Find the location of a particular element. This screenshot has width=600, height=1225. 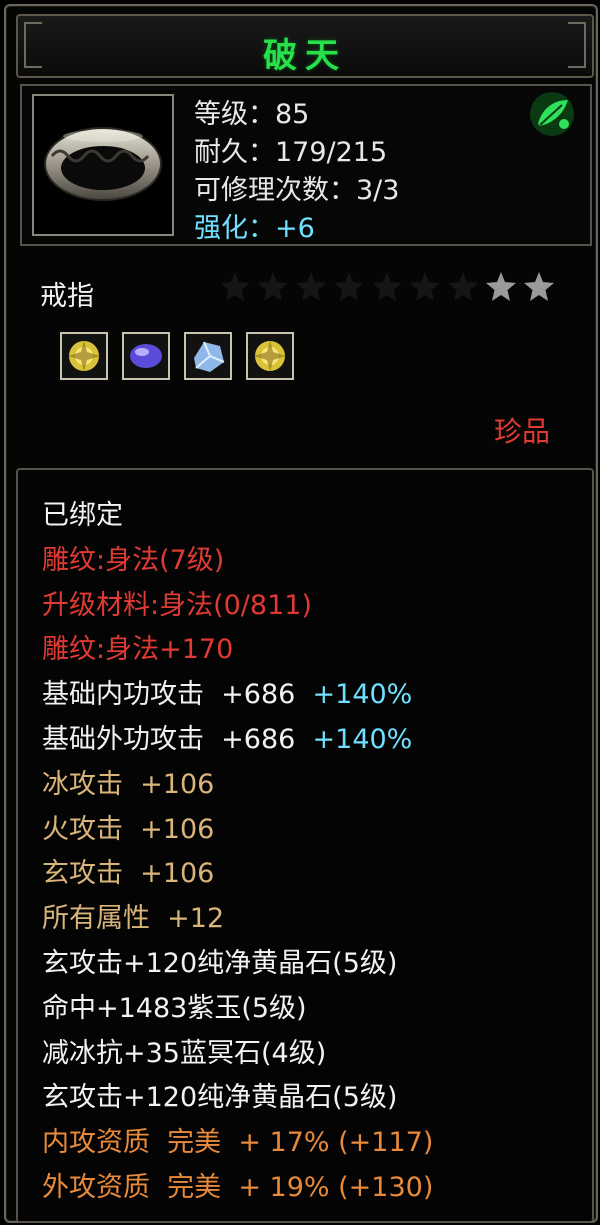

fire-attack-value: +106 is located at coordinates (177, 829).